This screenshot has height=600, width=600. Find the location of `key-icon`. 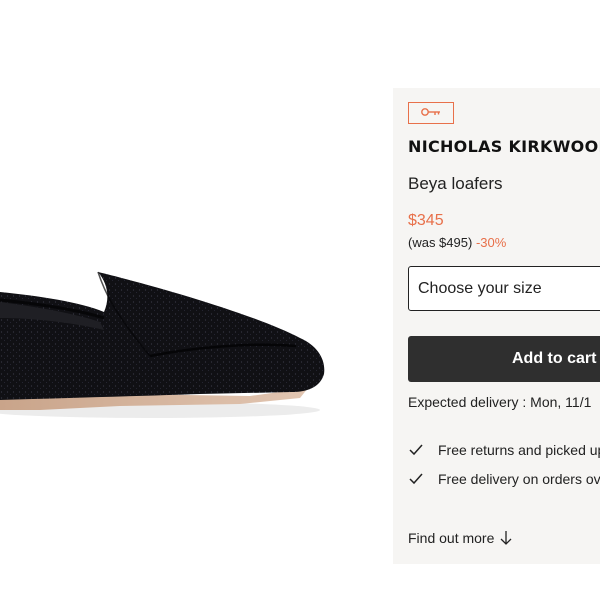

key-icon is located at coordinates (431, 113).